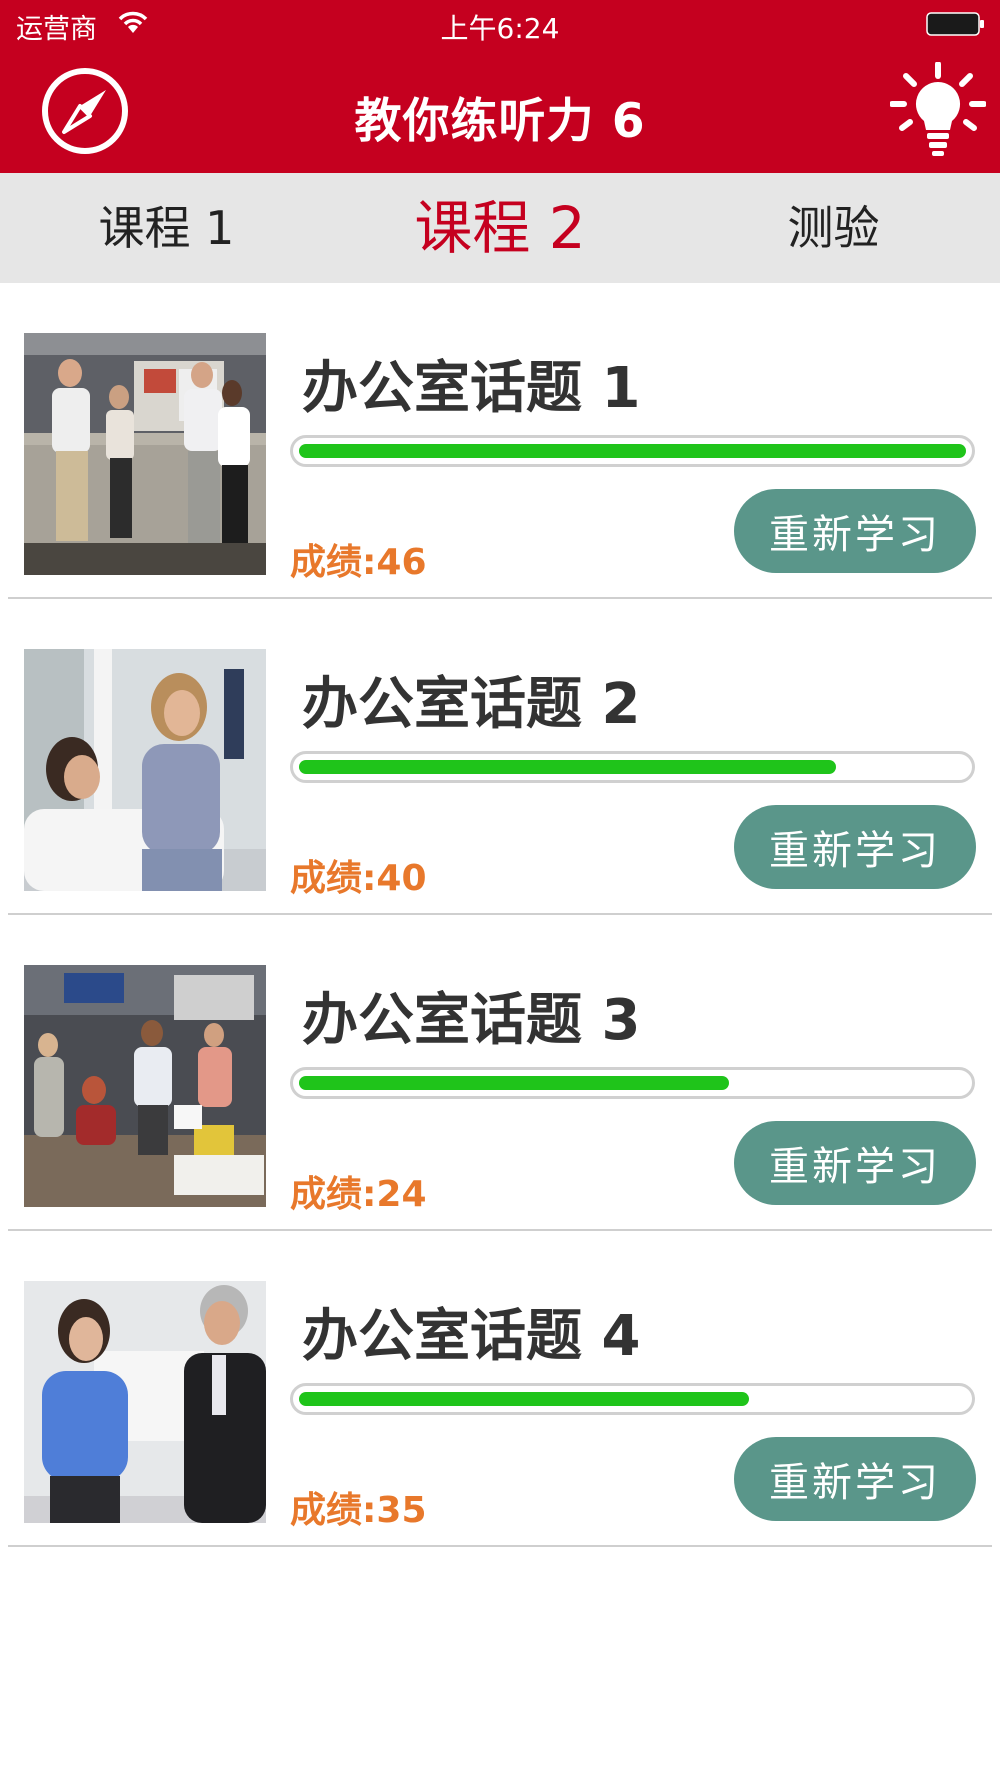 This screenshot has height=1778, width=1000. What do you see at coordinates (471, 1020) in the screenshot?
I see `lesson-title: 办公室话题 3` at bounding box center [471, 1020].